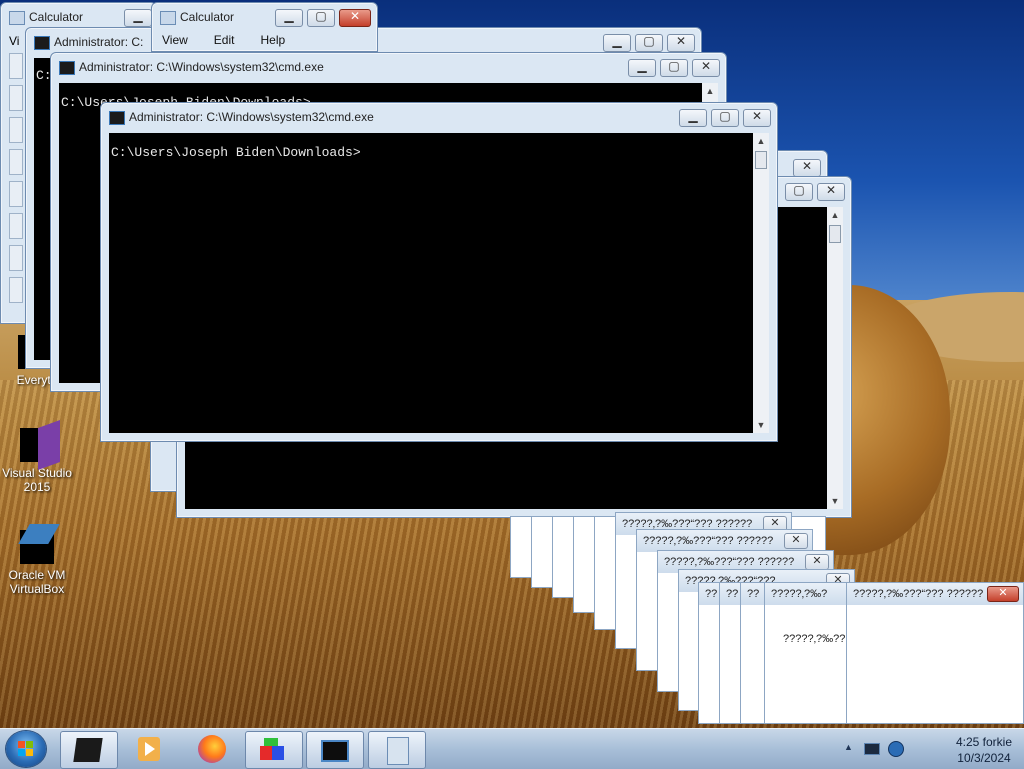  What do you see at coordinates (814, 639) in the screenshot?
I see `dialog-message: ?????‚?‰??` at bounding box center [814, 639].